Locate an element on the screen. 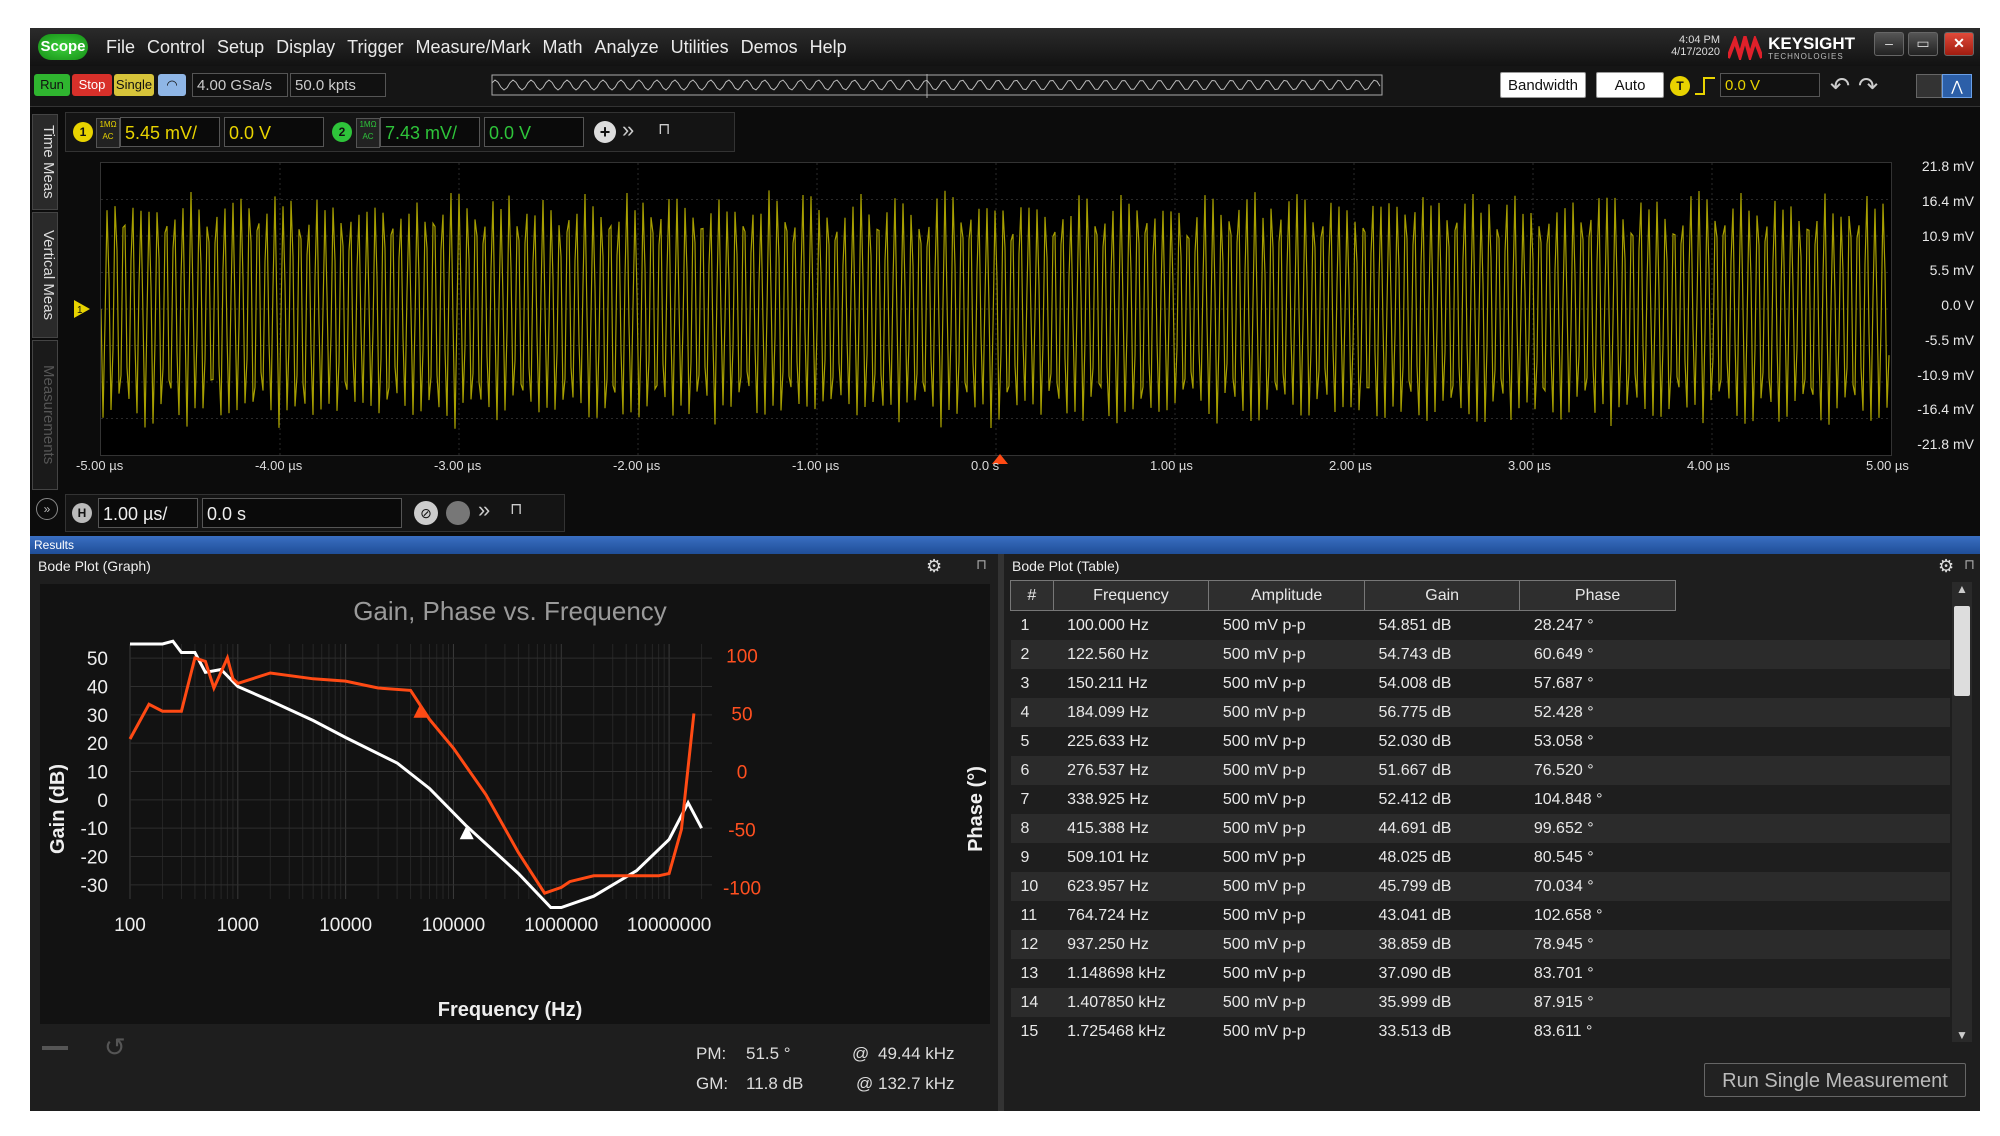 This screenshot has width=2000, height=1136. trigger-level: 0.0 V is located at coordinates (1770, 85).